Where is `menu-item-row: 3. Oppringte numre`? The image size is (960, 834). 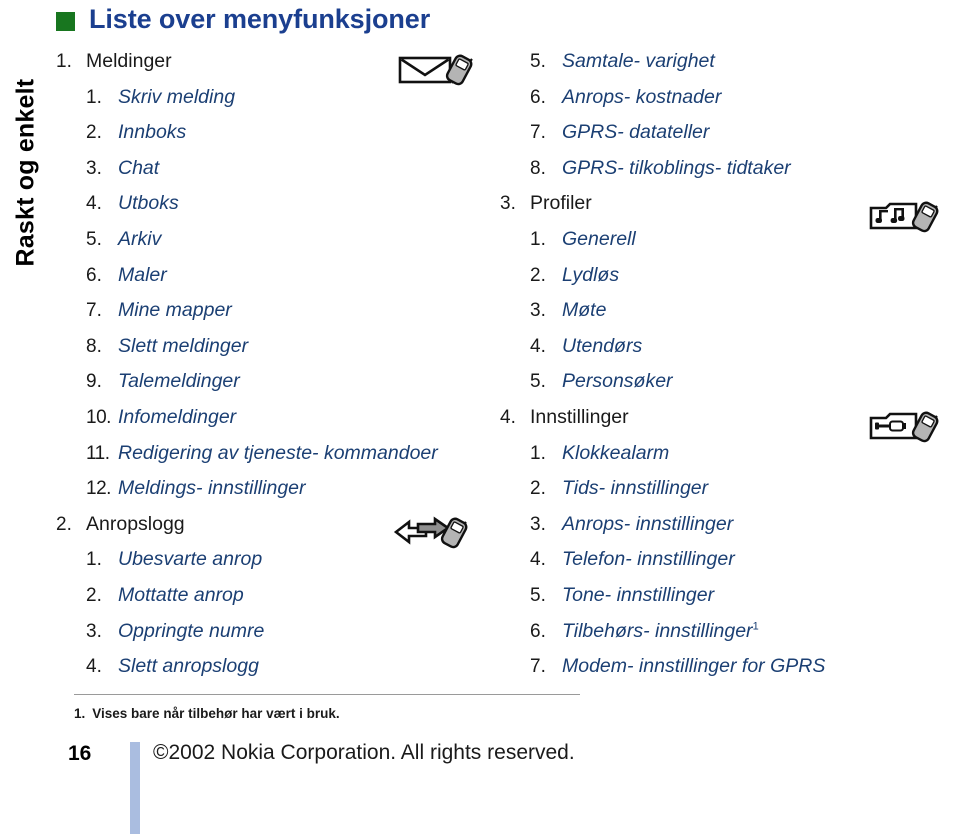 menu-item-row: 3. Oppringte numre is located at coordinates (271, 632).